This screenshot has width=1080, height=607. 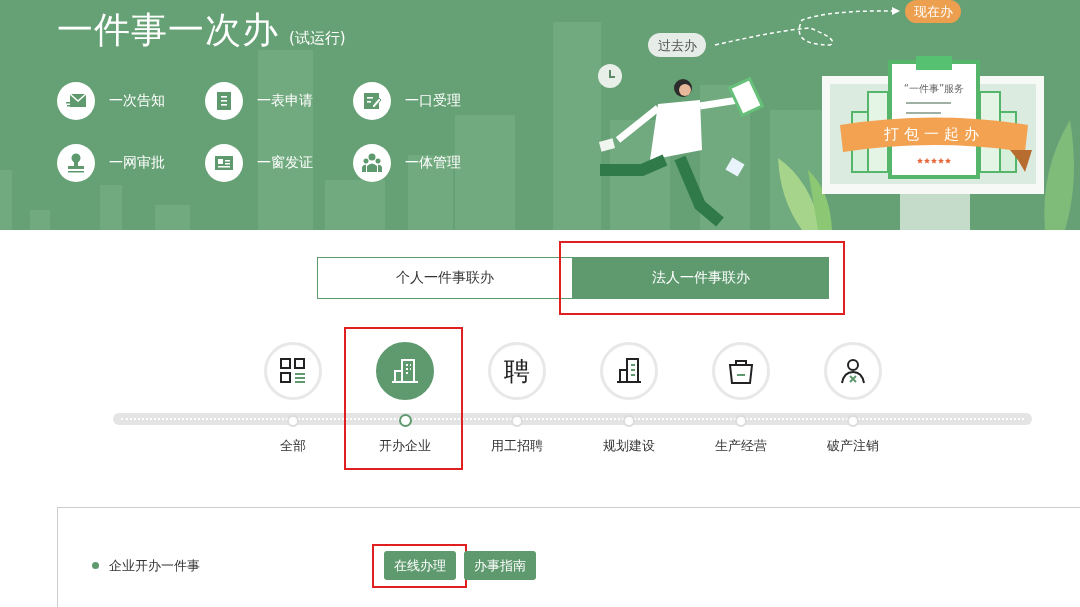 I want to click on now-bubble: 现在办, so click(x=933, y=11).